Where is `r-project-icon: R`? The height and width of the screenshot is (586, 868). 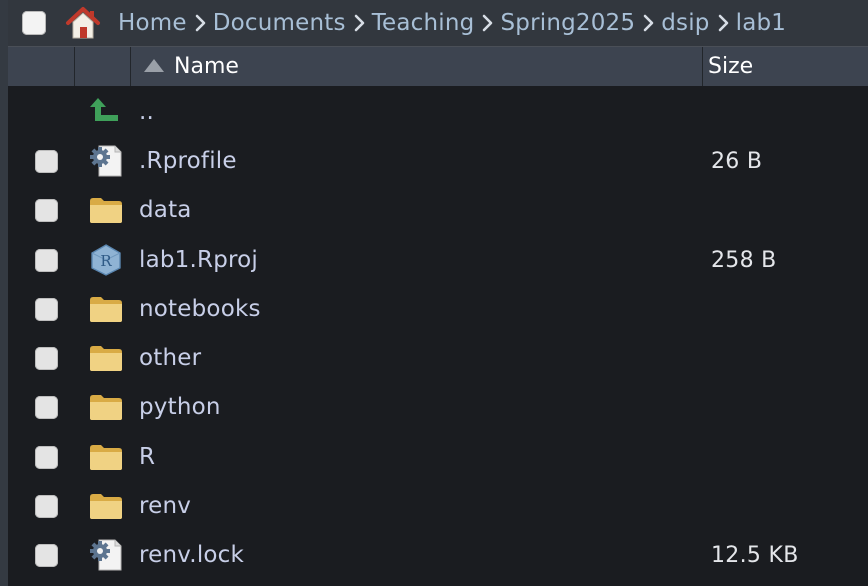
r-project-icon: R is located at coordinates (106, 259).